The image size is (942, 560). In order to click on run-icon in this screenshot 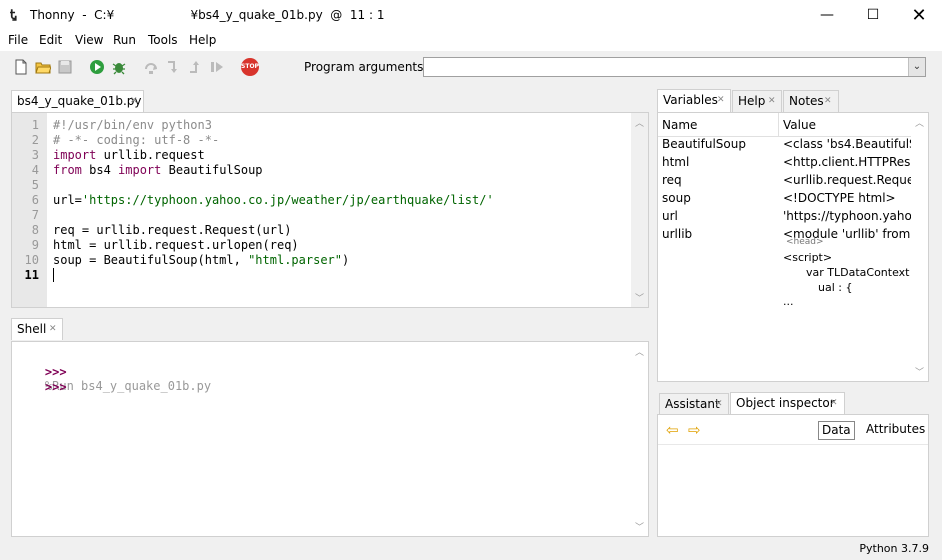, I will do `click(97, 67)`.